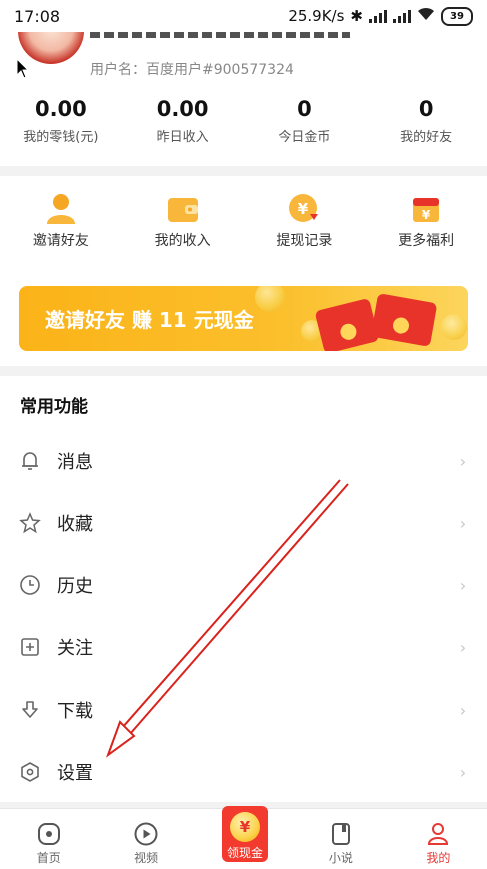  Describe the element at coordinates (75, 462) in the screenshot. I see `menu-label: 消息` at that location.